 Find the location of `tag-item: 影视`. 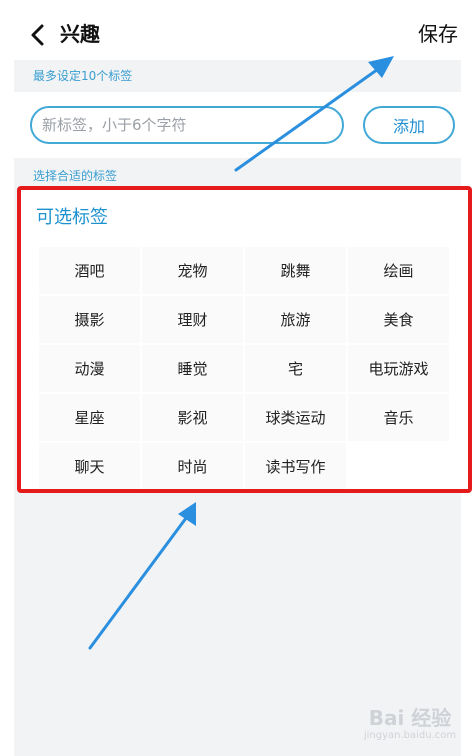

tag-item: 影视 is located at coordinates (192, 417).